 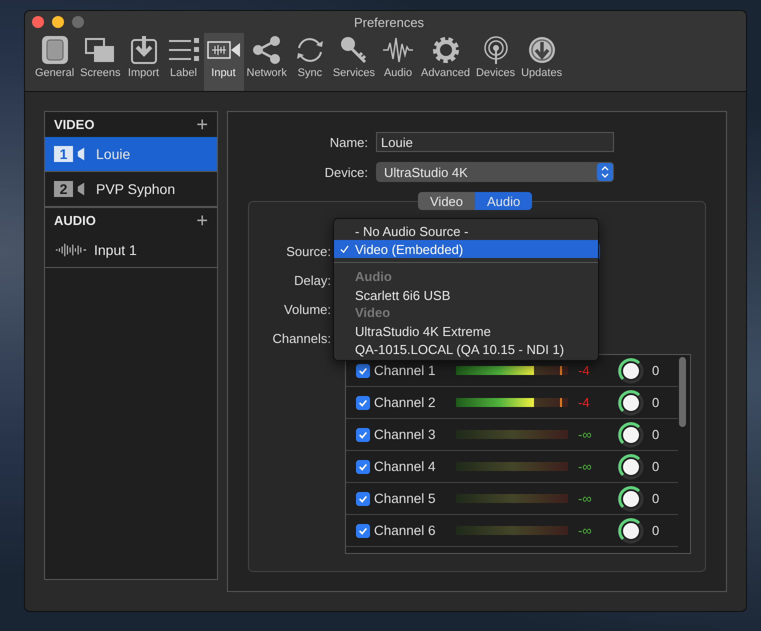 I want to click on section-heading: AUDIO, so click(x=75, y=220).